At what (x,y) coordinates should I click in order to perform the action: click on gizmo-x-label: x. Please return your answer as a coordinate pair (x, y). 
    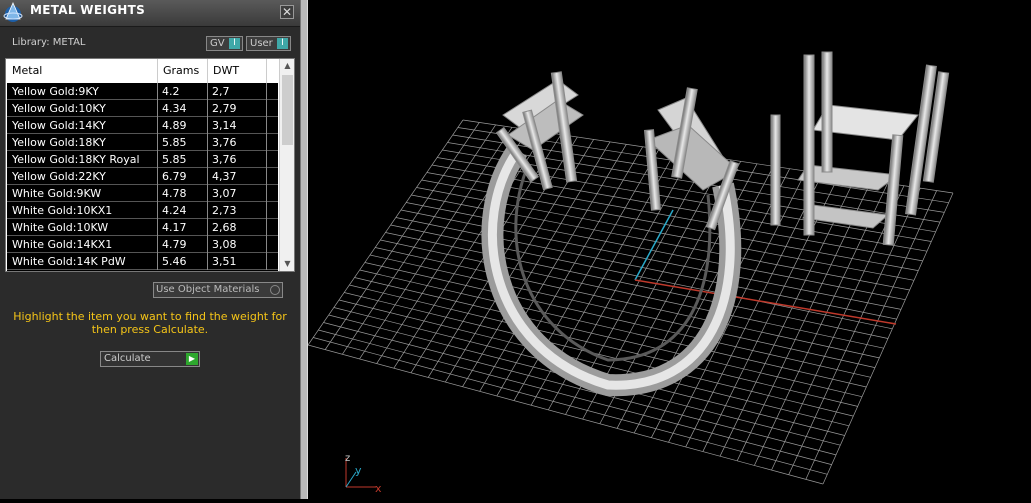
    Looking at the image, I should click on (378, 488).